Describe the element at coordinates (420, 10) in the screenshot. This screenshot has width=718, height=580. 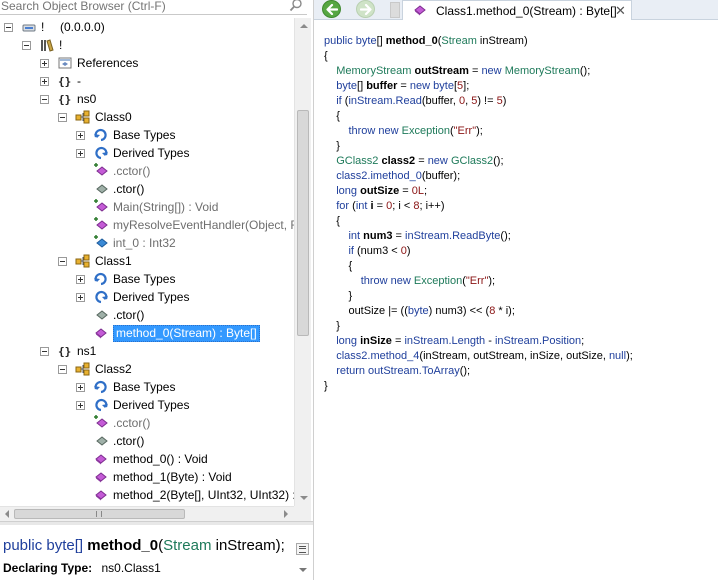
I see `method-icon` at that location.